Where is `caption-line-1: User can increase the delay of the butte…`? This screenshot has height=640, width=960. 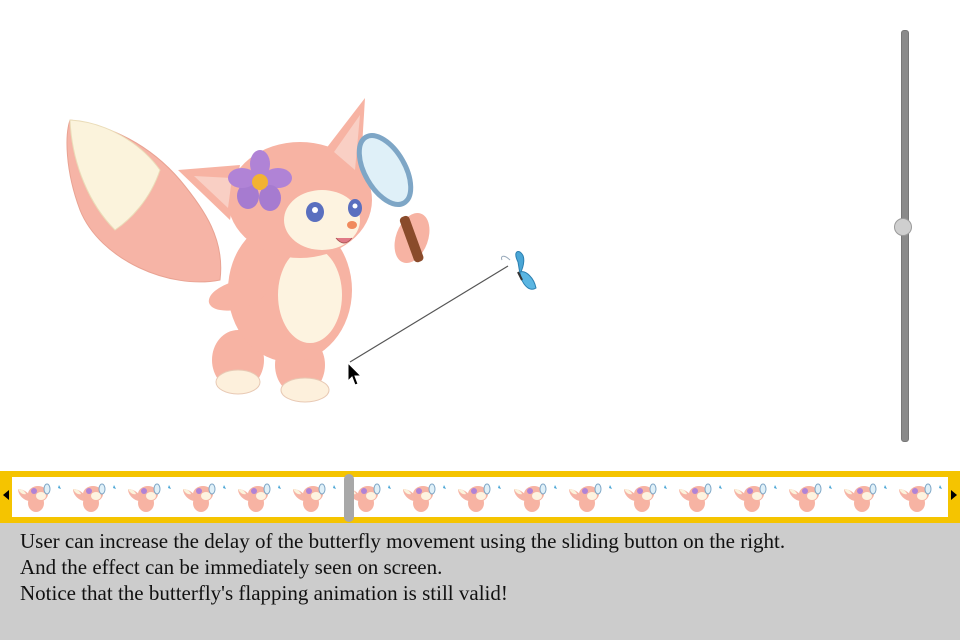 caption-line-1: User can increase the delay of the butte… is located at coordinates (403, 541).